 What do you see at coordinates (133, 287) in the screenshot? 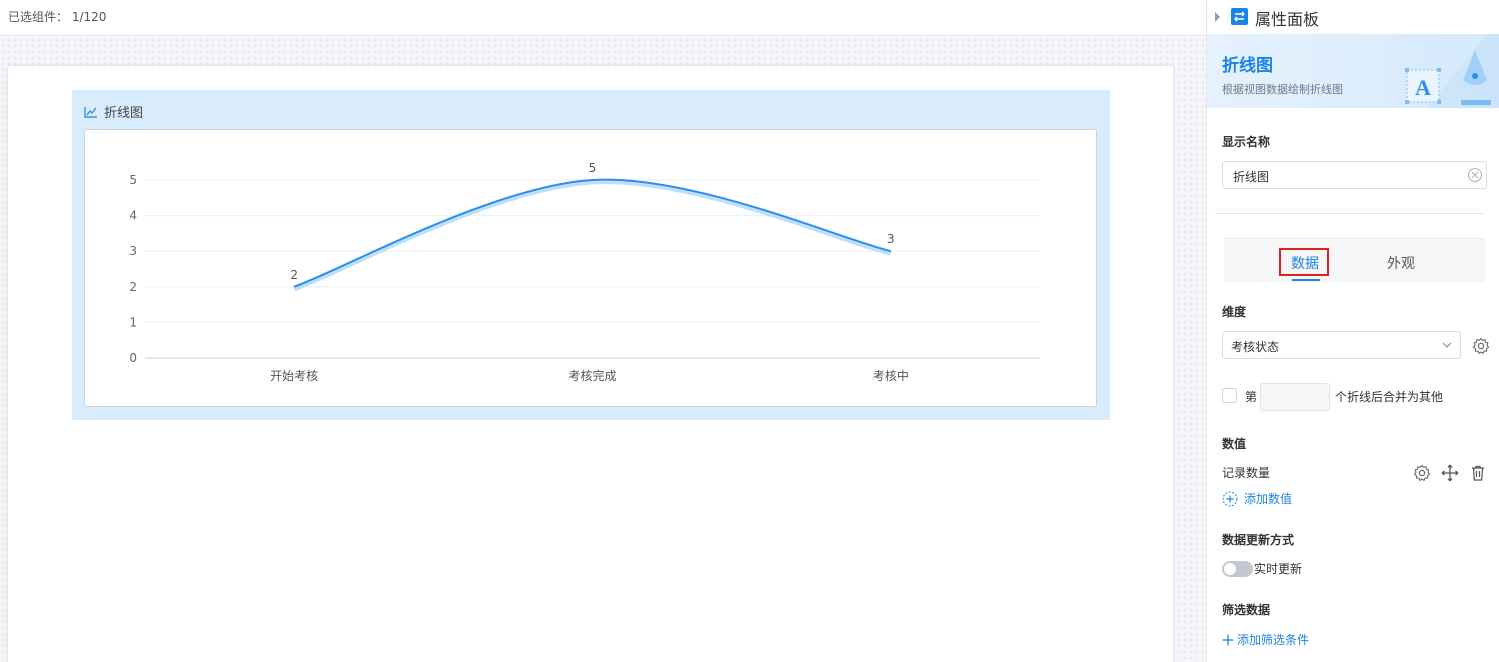
I see `y-tick-label: 2` at bounding box center [133, 287].